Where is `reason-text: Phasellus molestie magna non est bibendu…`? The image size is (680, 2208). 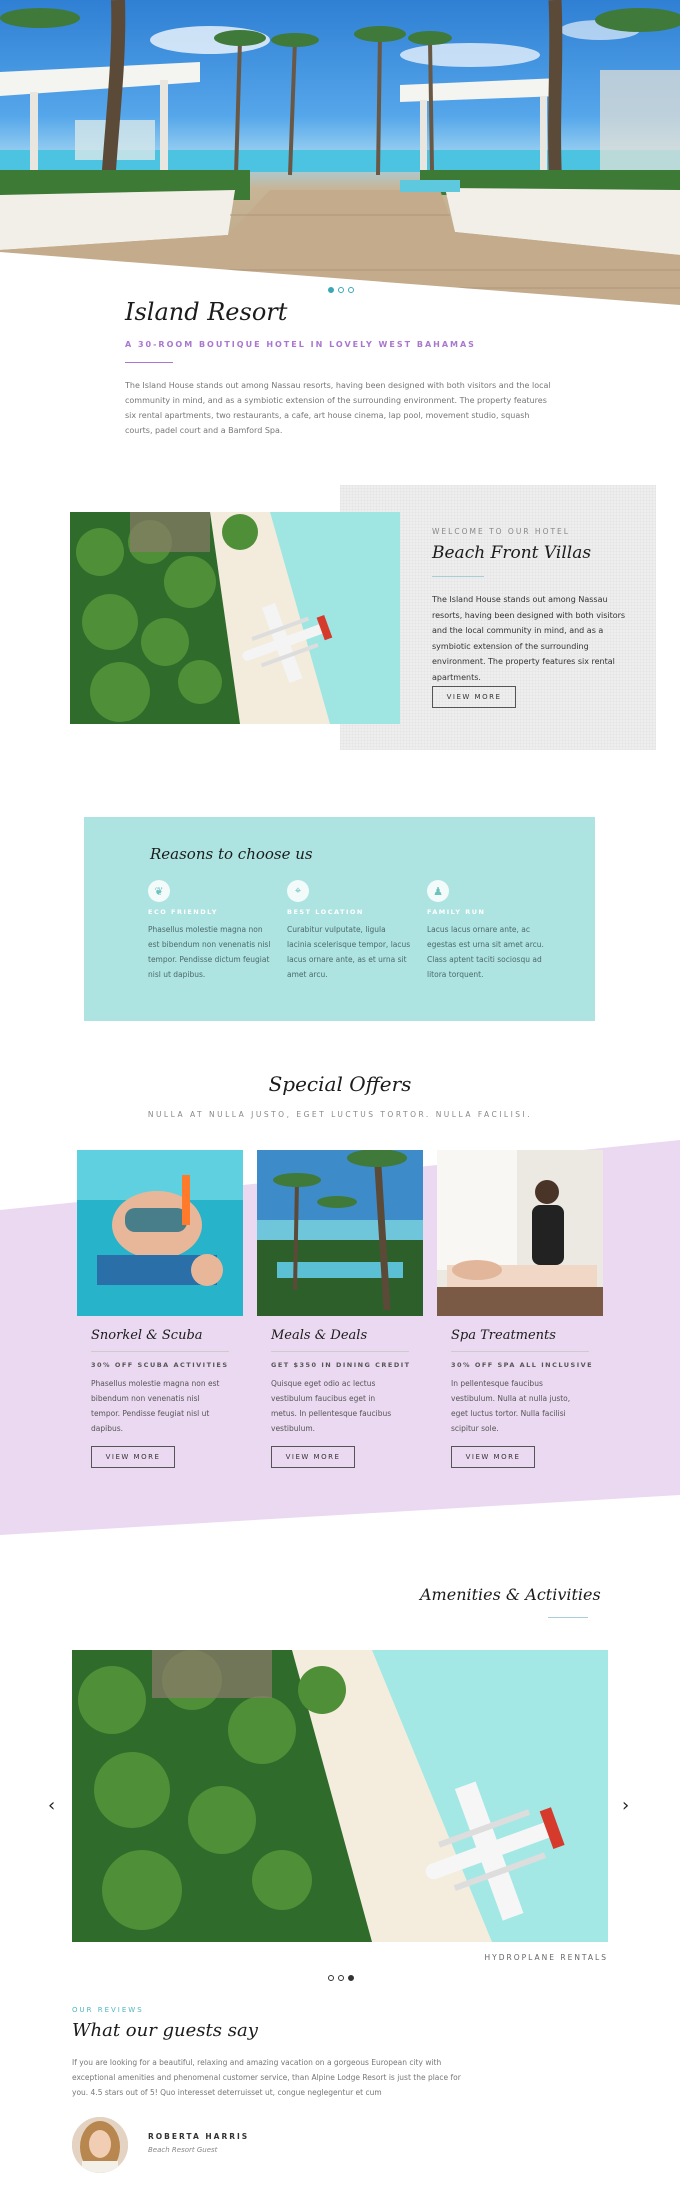 reason-text: Phasellus molestie magna non est bibendu… is located at coordinates (209, 952).